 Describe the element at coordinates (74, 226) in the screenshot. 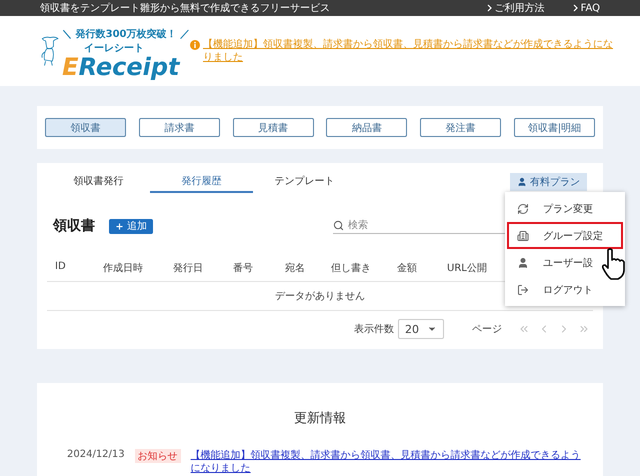

I see `section-title: 領収書` at that location.